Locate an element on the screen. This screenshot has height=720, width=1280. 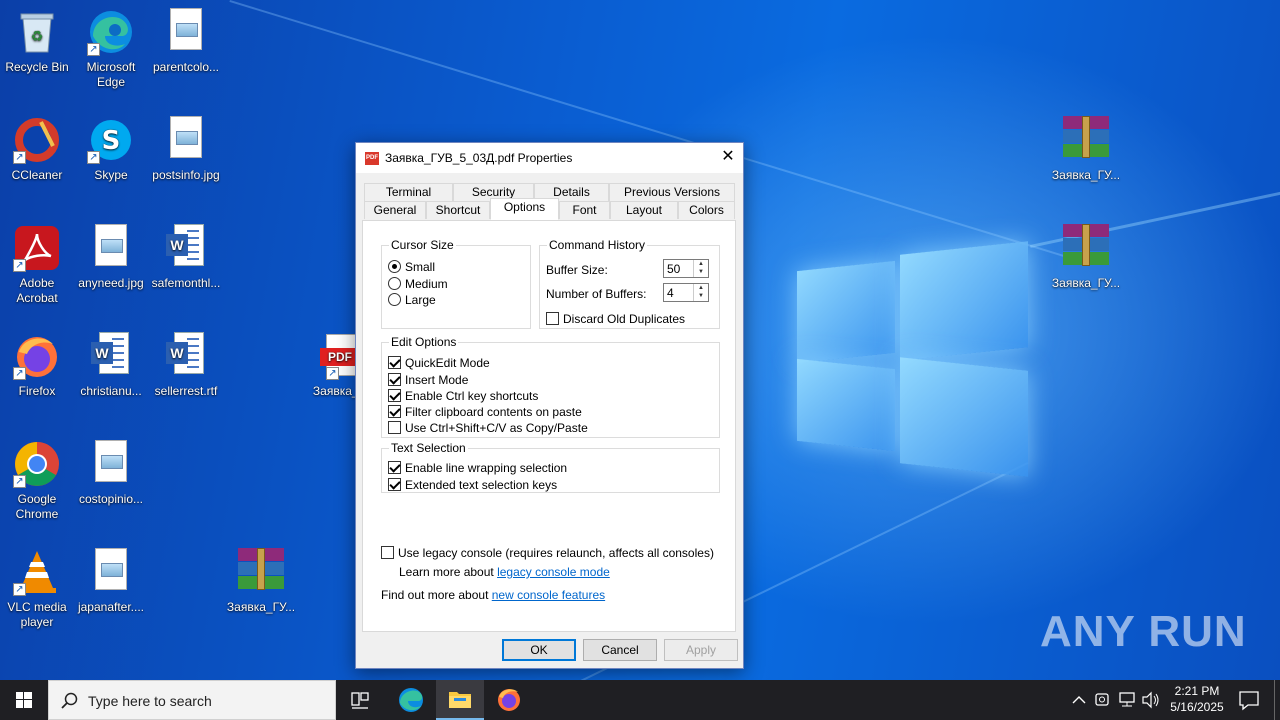
desktop-icon-ccleaner: ↗ CCleaner is located at coordinates (37, 146).